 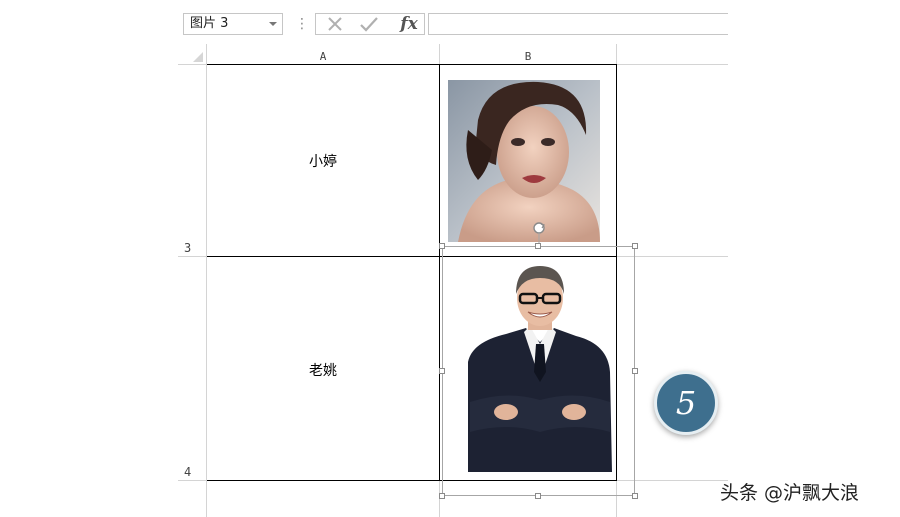 What do you see at coordinates (187, 248) in the screenshot?
I see `row-header-3: 3` at bounding box center [187, 248].